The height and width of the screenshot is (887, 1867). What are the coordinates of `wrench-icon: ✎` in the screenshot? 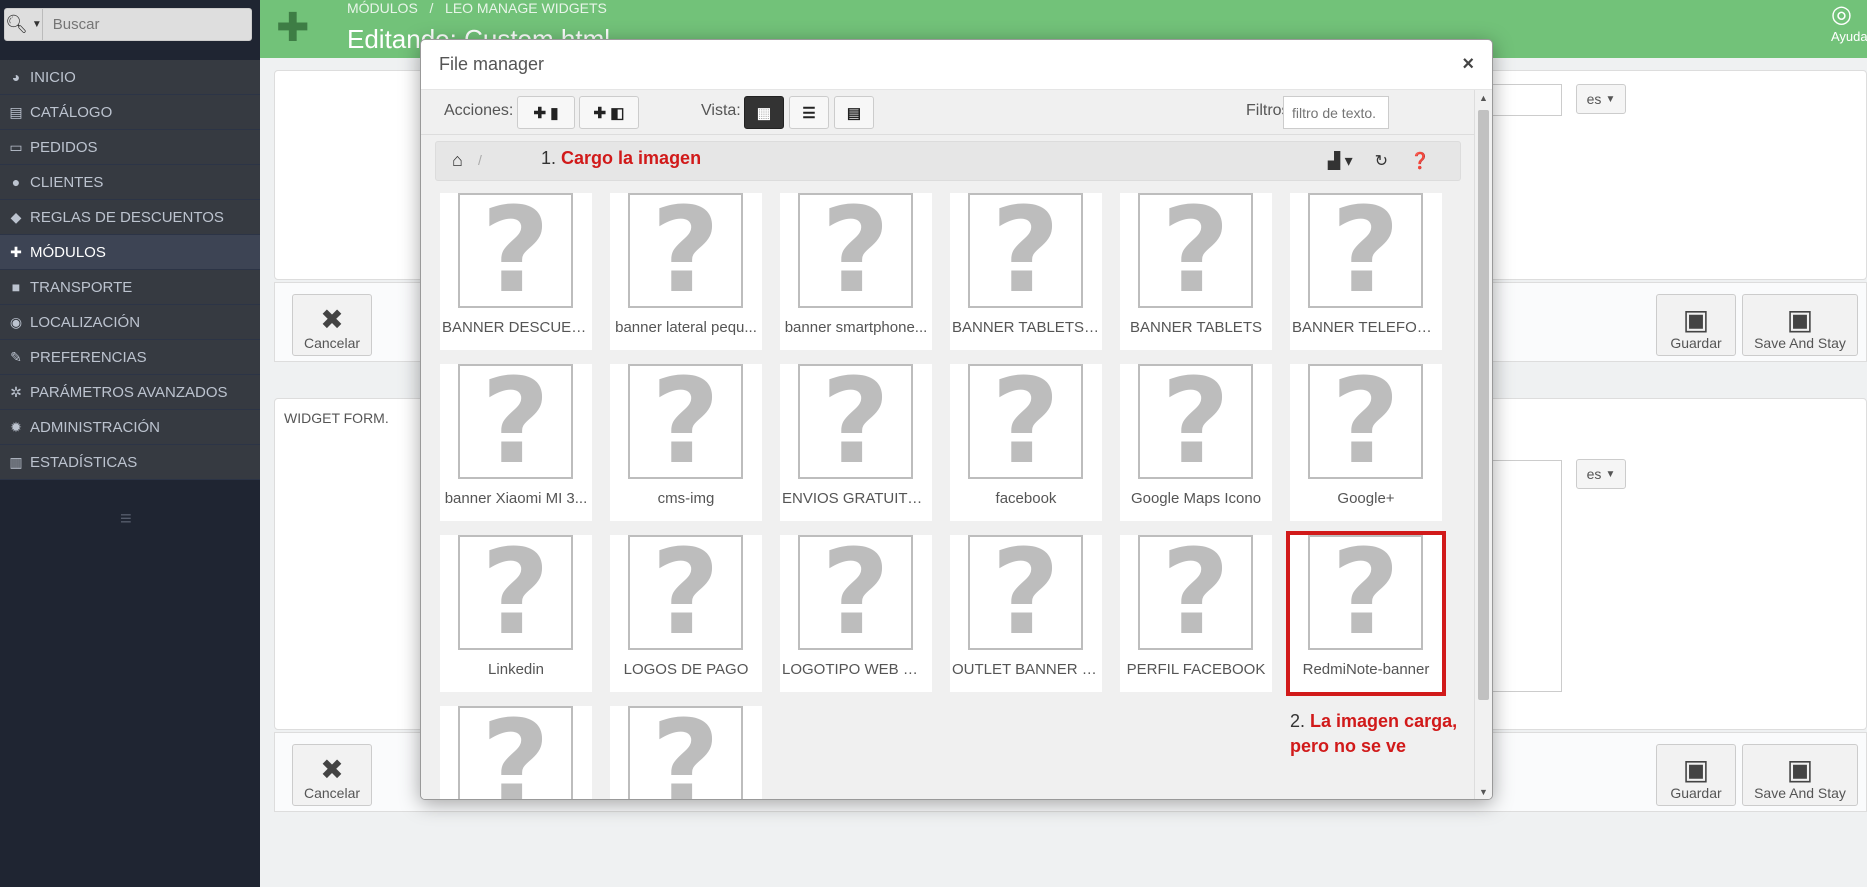 It's located at (16, 356).